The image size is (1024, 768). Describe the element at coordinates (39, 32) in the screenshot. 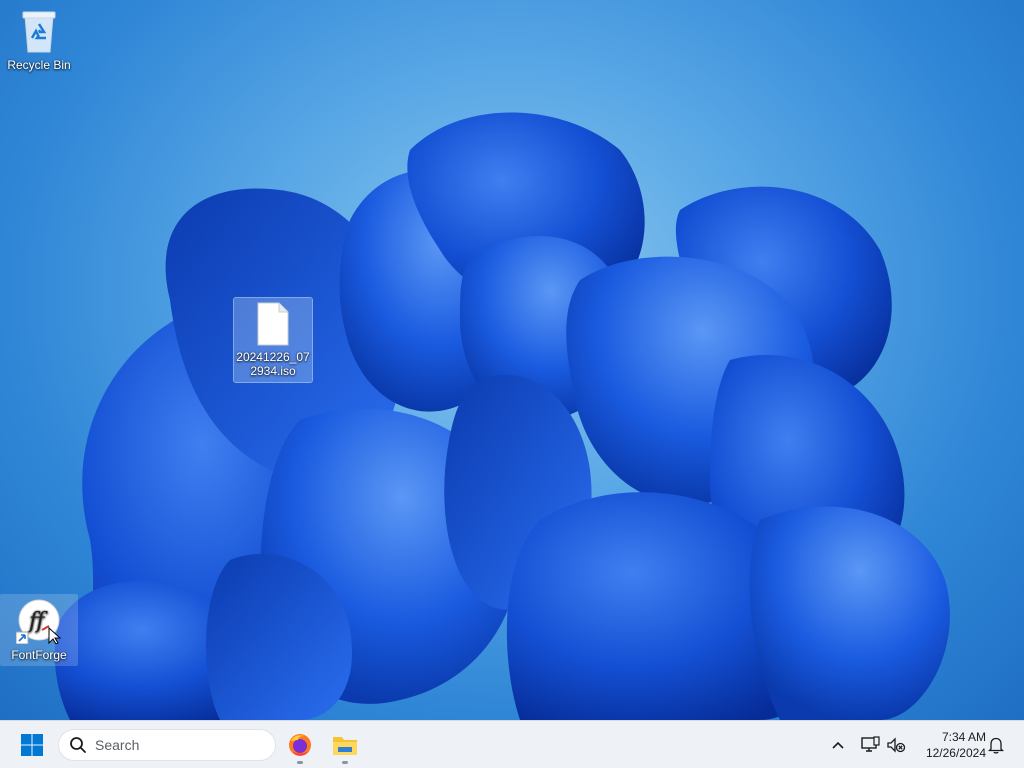

I see `recycle-bin-icon` at that location.